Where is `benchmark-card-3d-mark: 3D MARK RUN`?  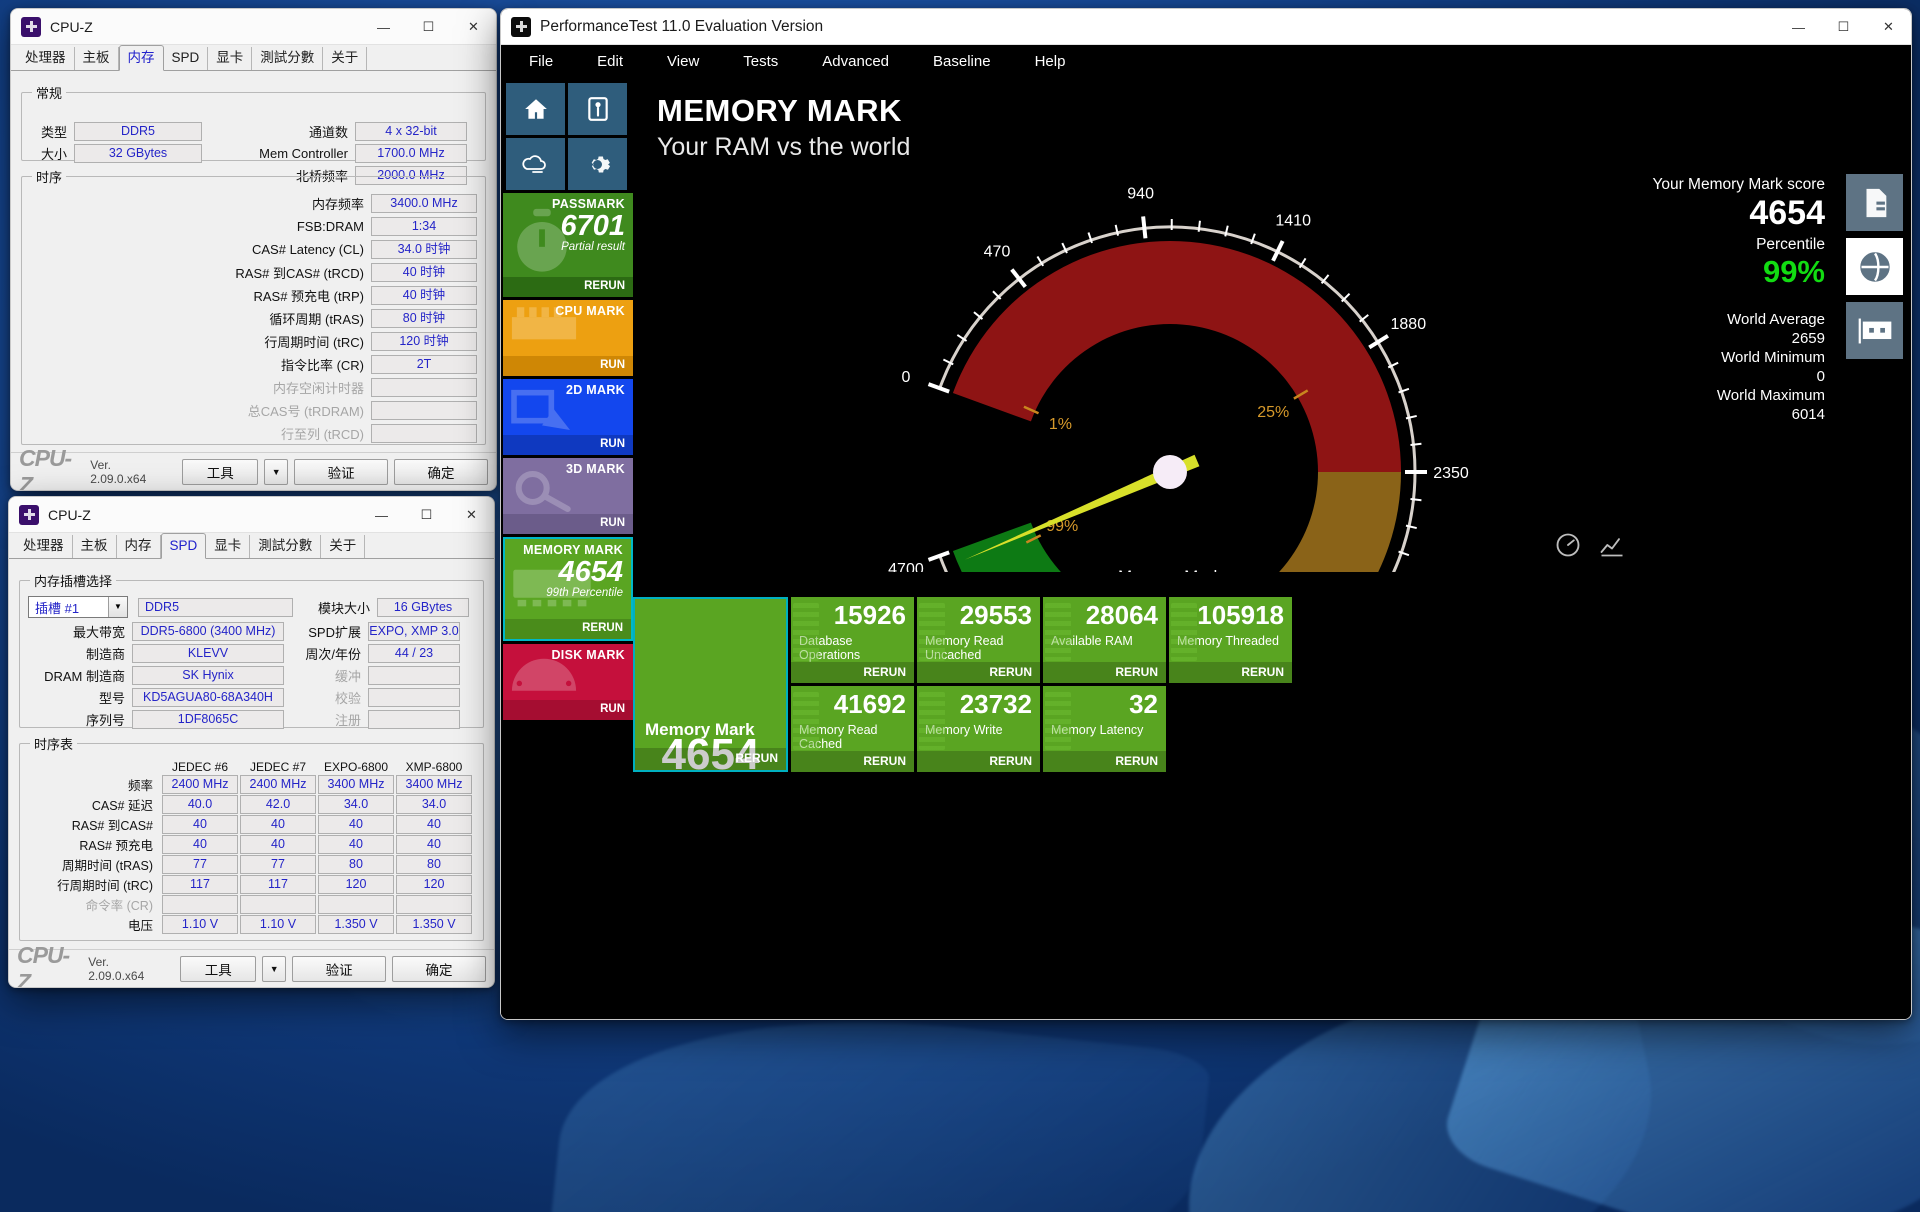 benchmark-card-3d-mark: 3D MARK RUN is located at coordinates (568, 496).